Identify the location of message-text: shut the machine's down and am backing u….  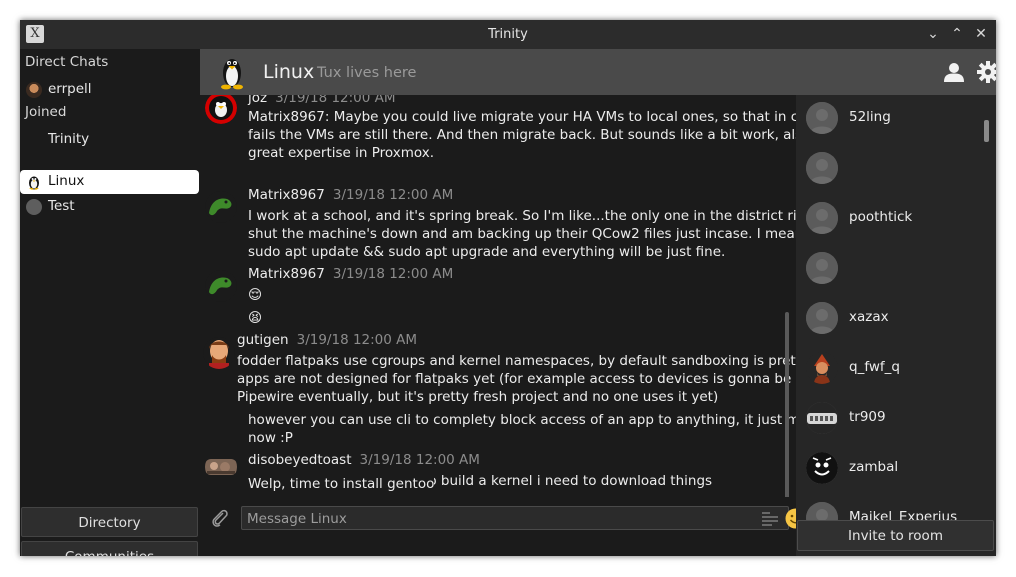
(522, 234).